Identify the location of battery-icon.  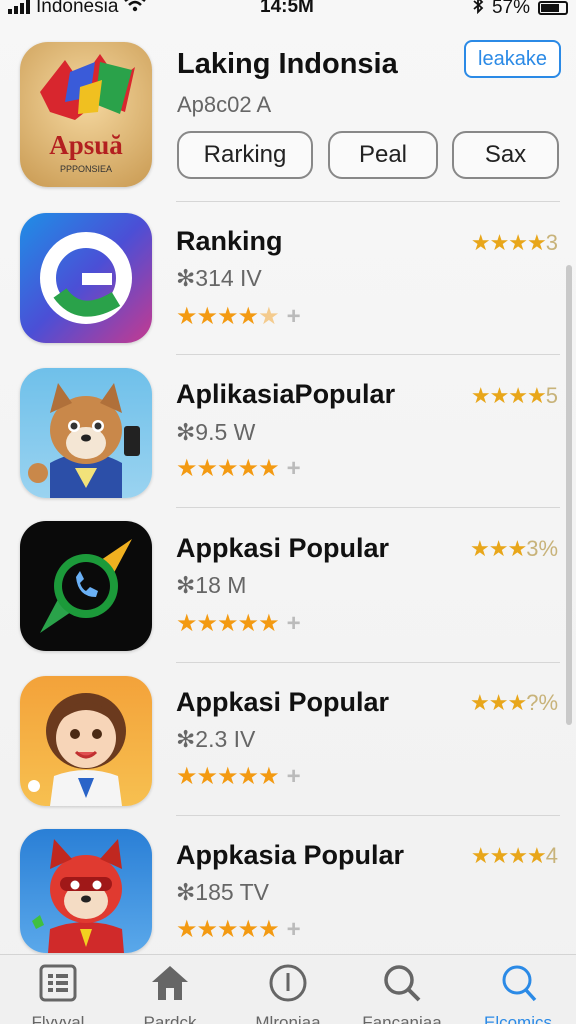
(553, 8).